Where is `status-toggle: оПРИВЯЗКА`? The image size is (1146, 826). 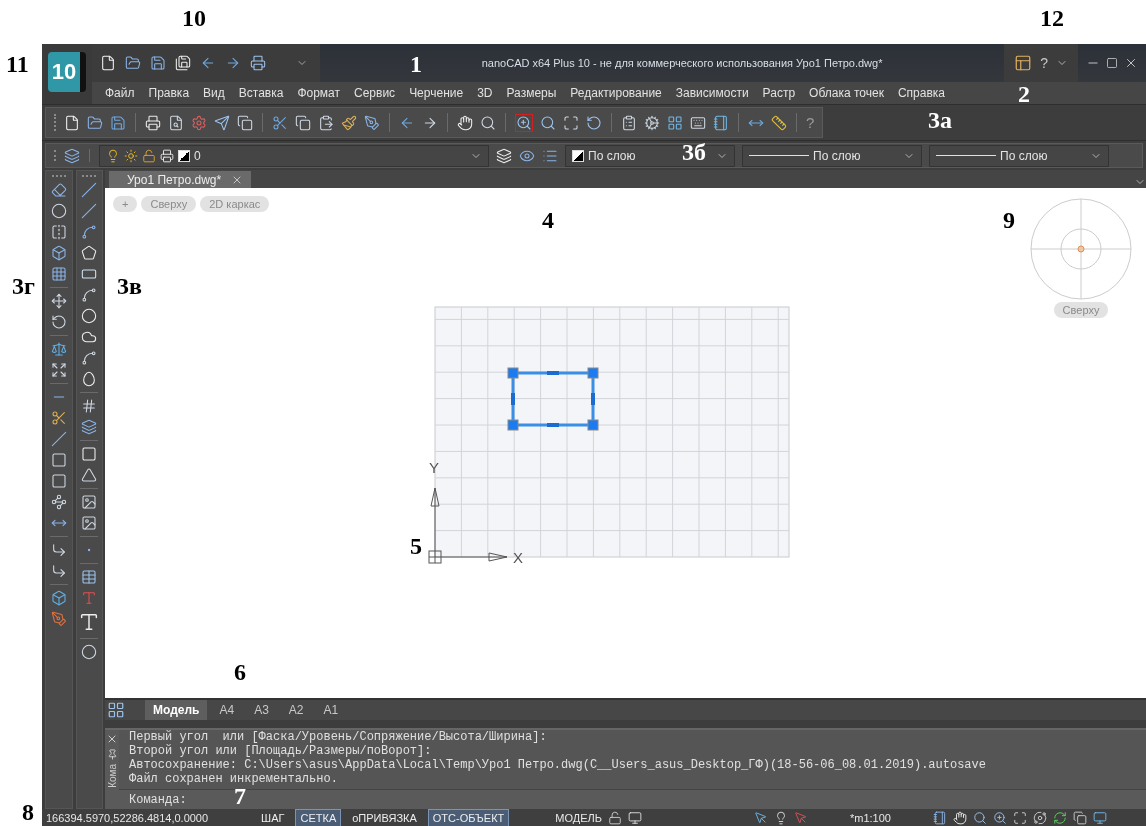 status-toggle: оПРИВЯЗКА is located at coordinates (384, 817).